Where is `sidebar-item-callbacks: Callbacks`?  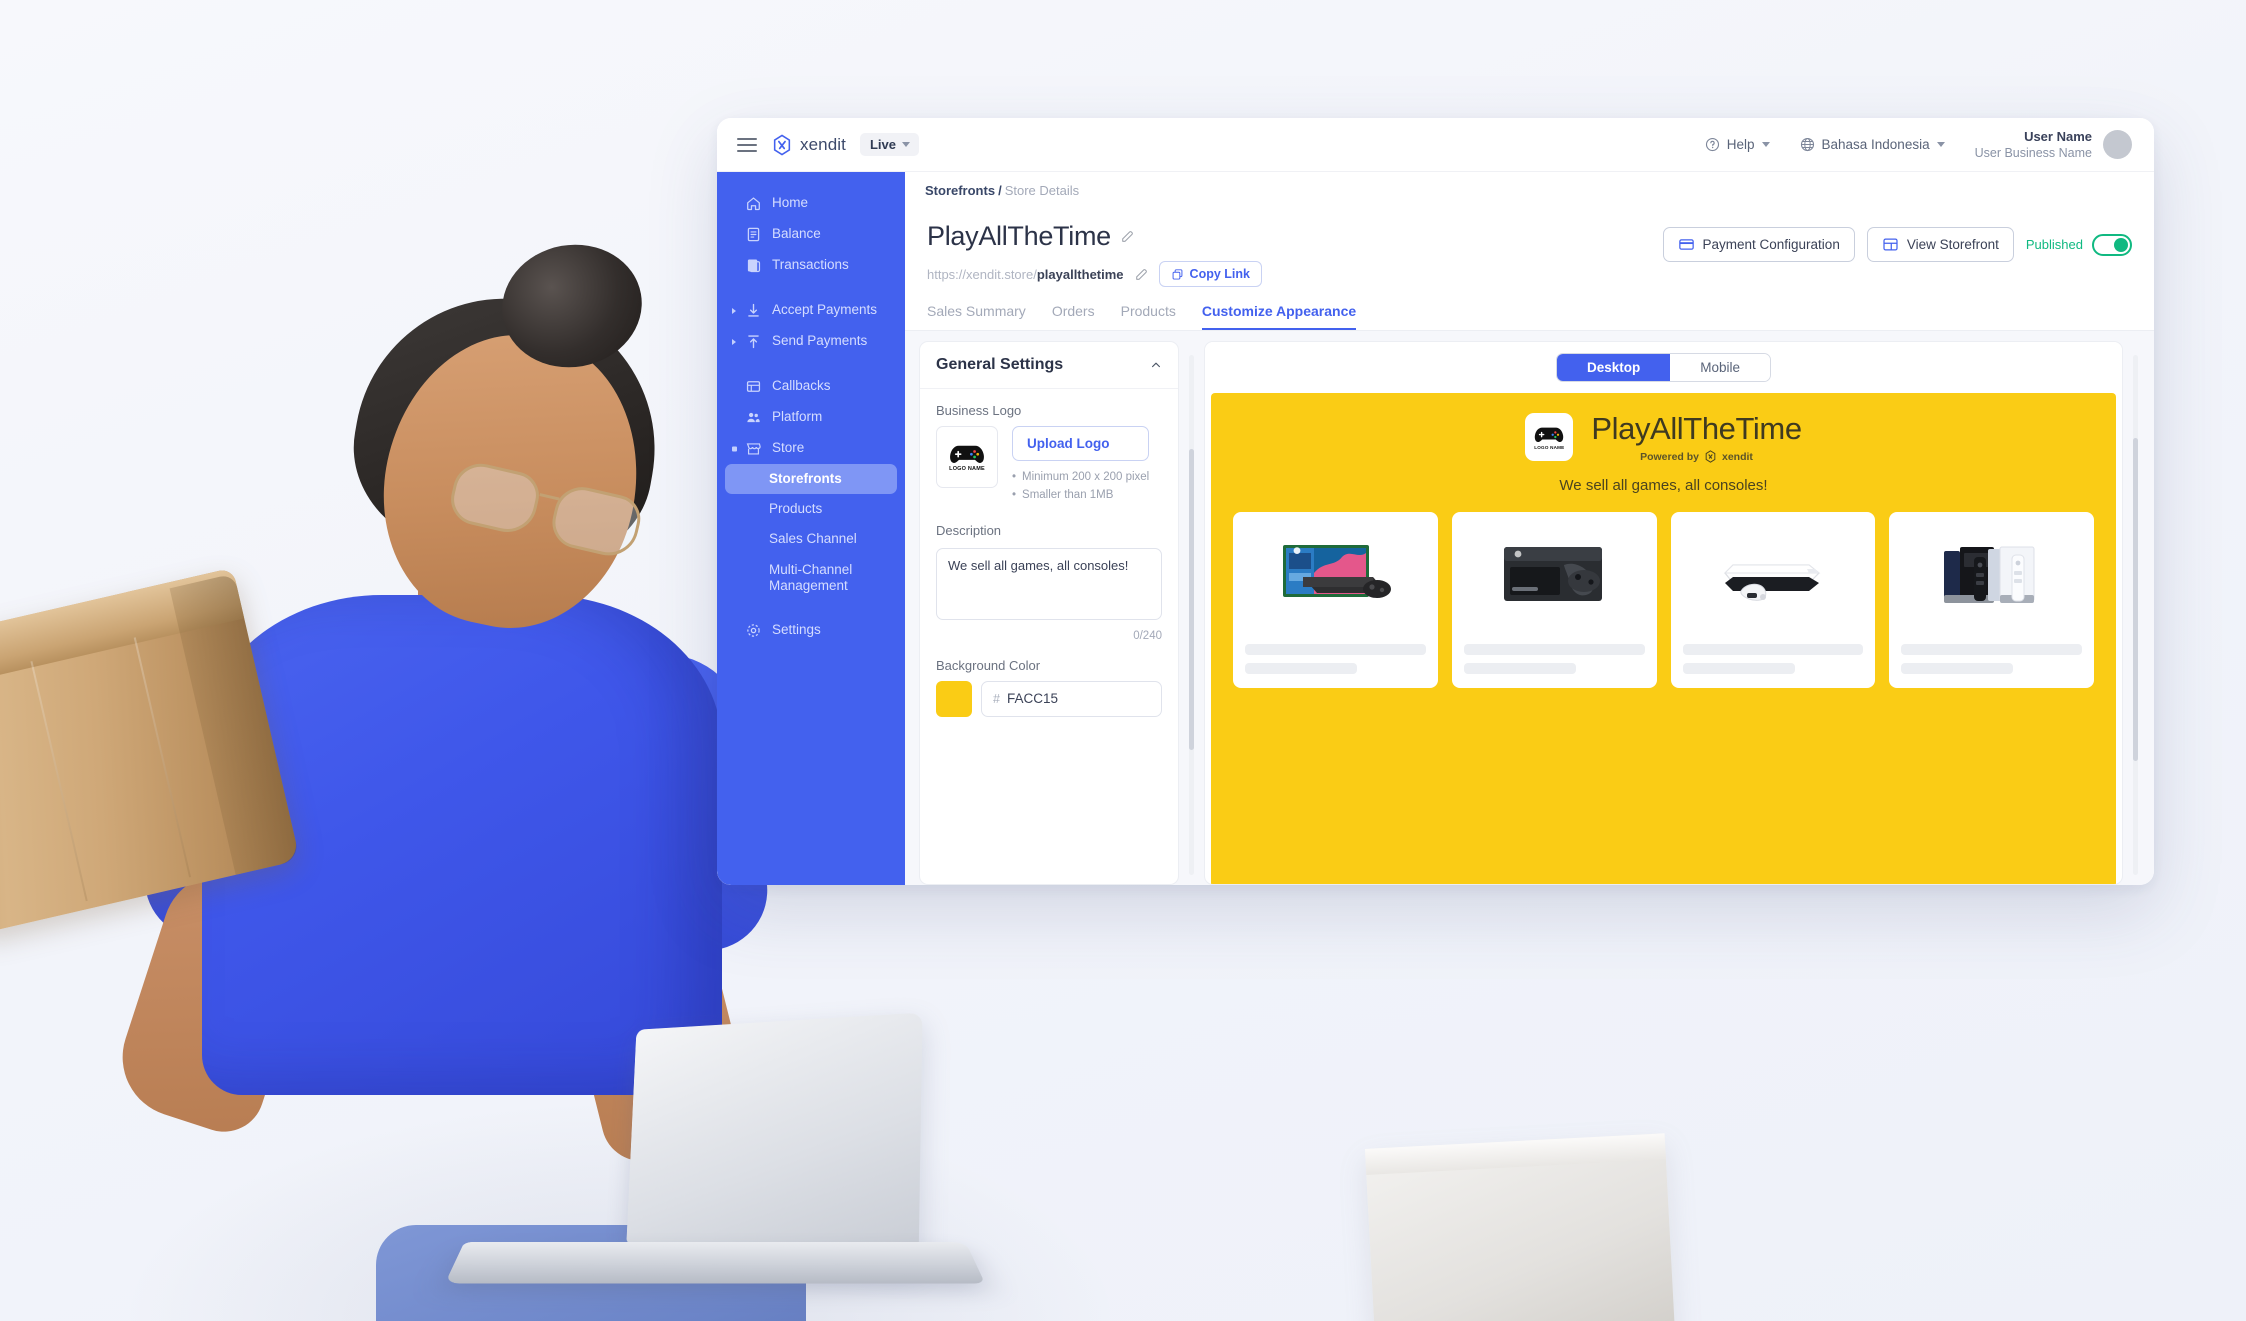
sidebar-item-callbacks: Callbacks is located at coordinates (811, 386).